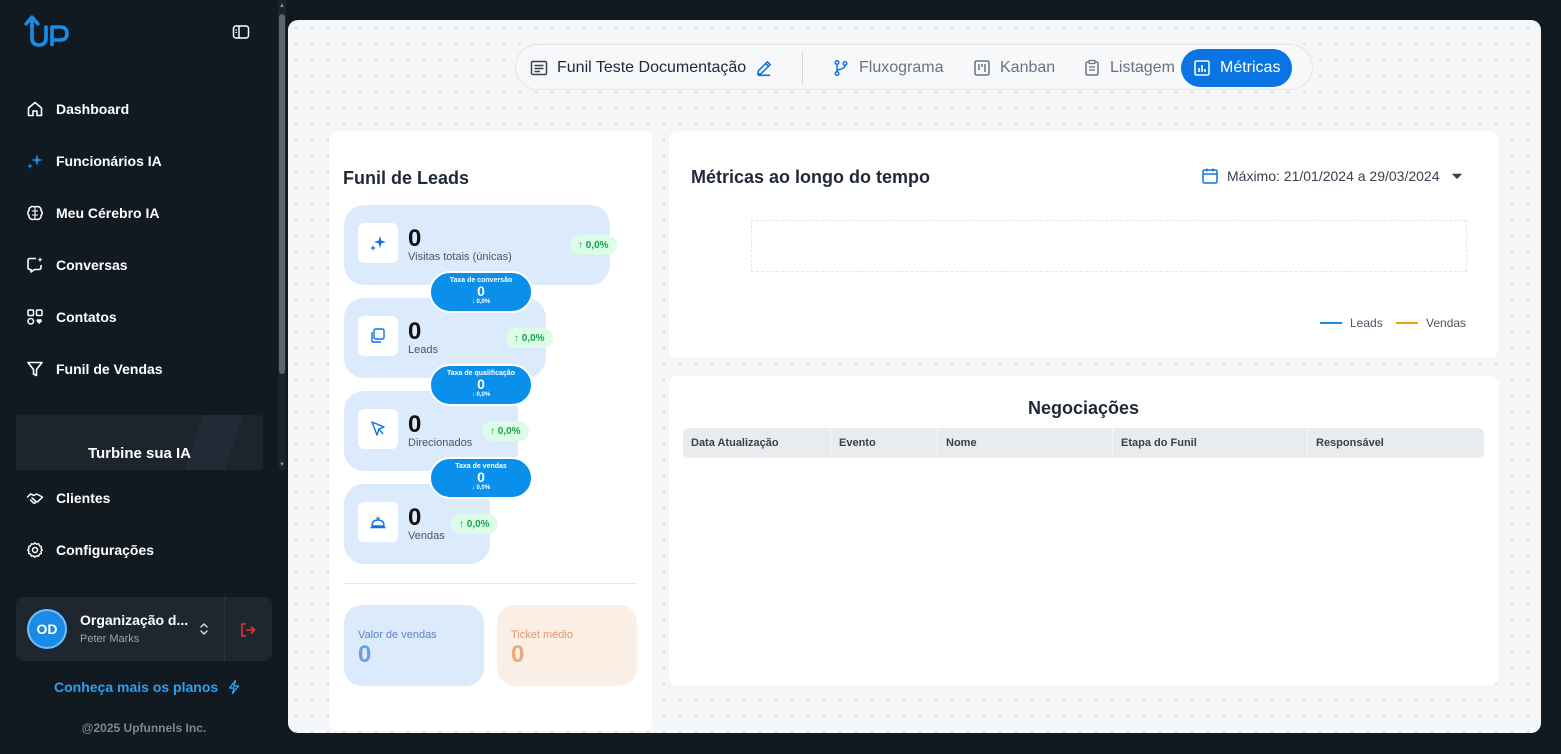 The width and height of the screenshot is (1561, 754). I want to click on sidebar-item-contatos: Contatos, so click(71, 317).